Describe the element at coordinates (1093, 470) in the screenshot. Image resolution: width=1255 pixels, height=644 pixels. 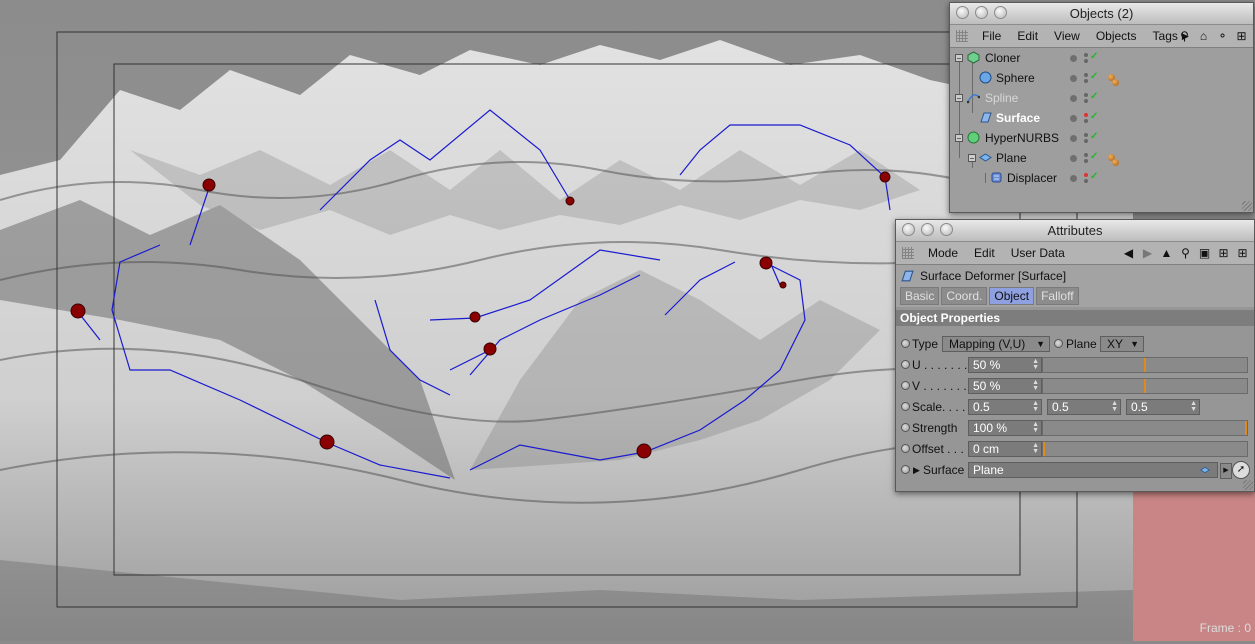
I see `surface-link-field: Plane` at that location.